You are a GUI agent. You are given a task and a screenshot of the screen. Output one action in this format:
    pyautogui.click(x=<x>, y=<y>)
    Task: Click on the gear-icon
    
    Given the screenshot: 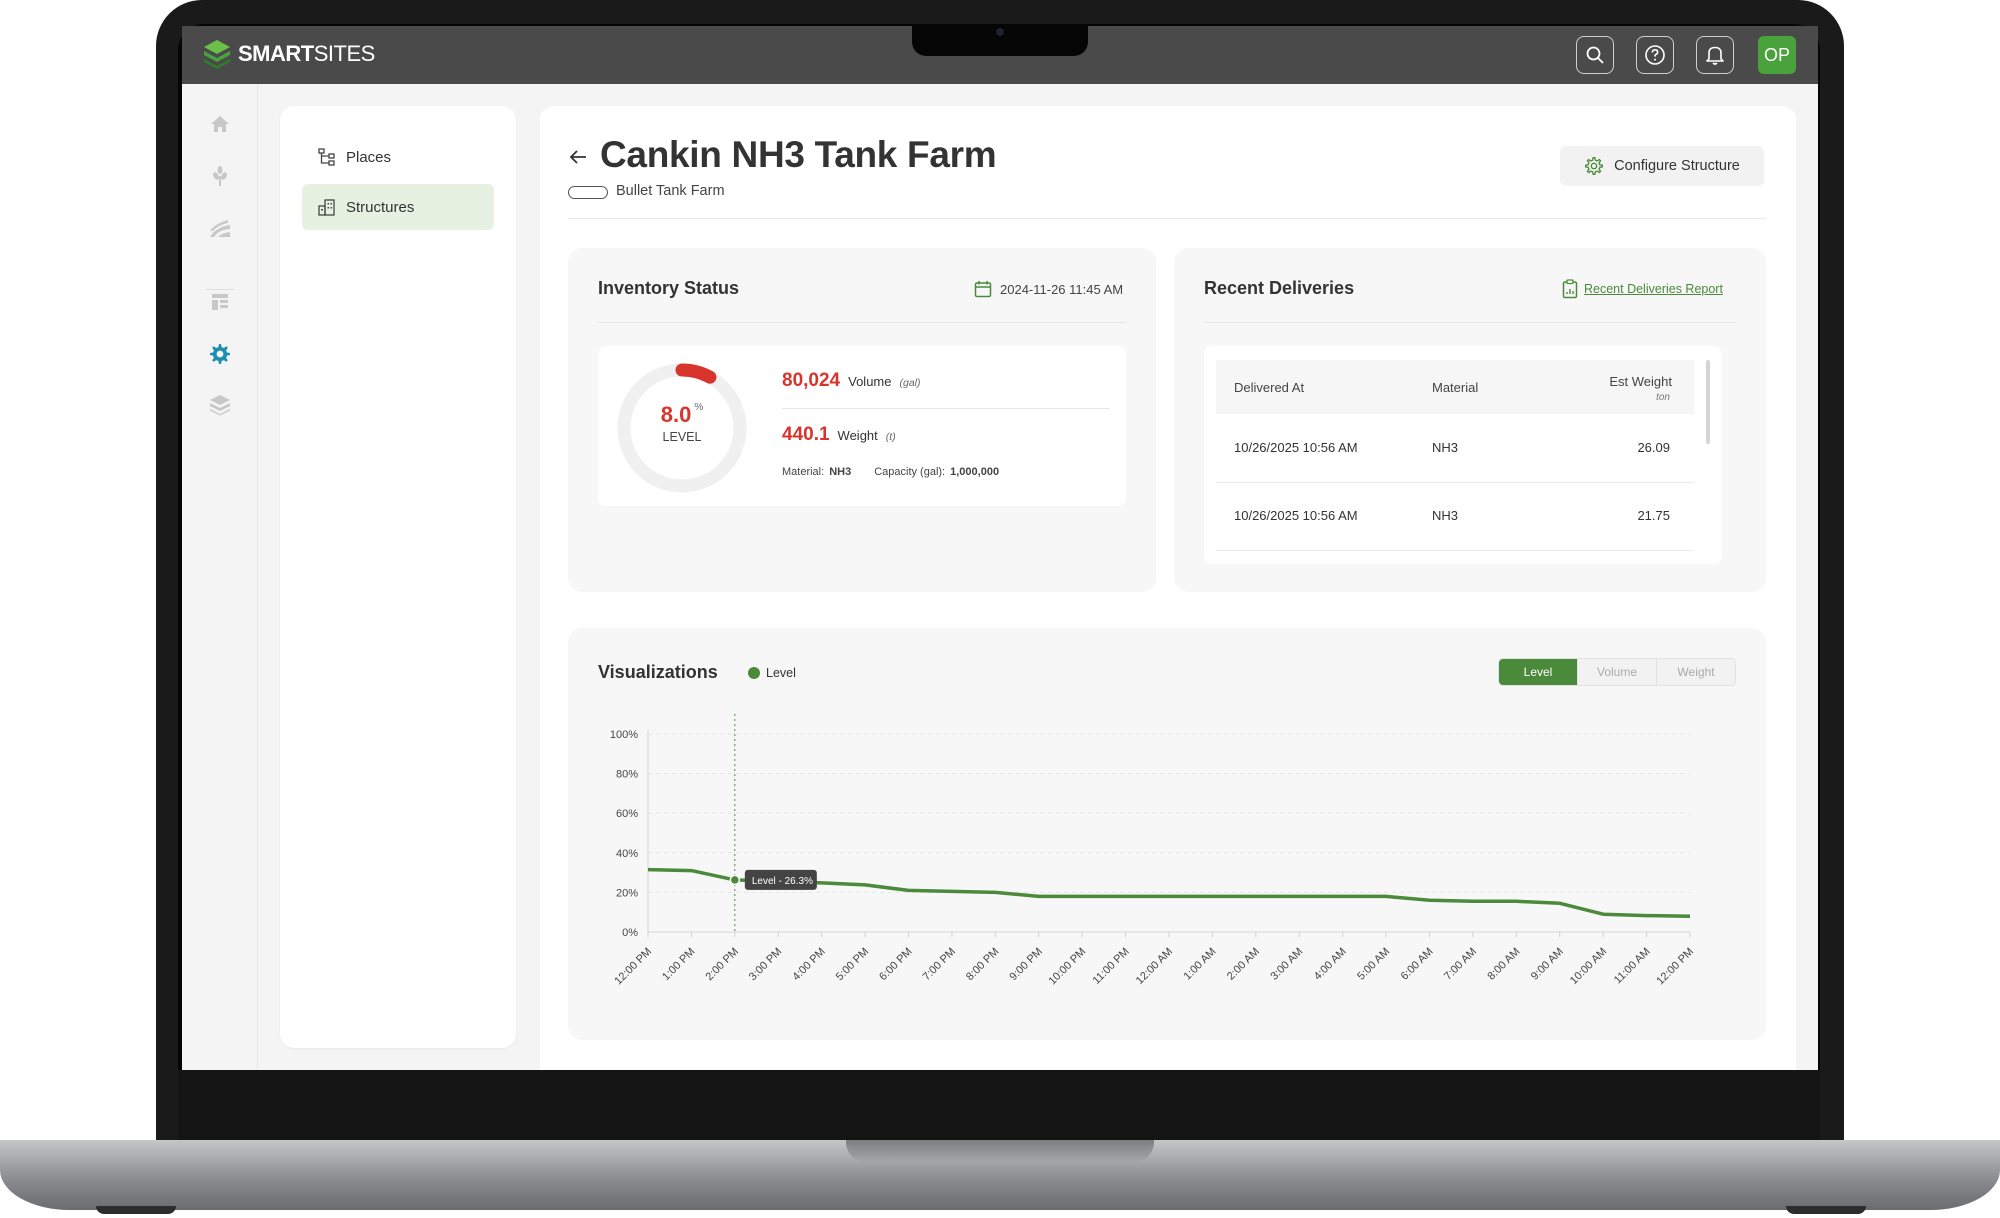 What is the action you would take?
    pyautogui.click(x=220, y=354)
    